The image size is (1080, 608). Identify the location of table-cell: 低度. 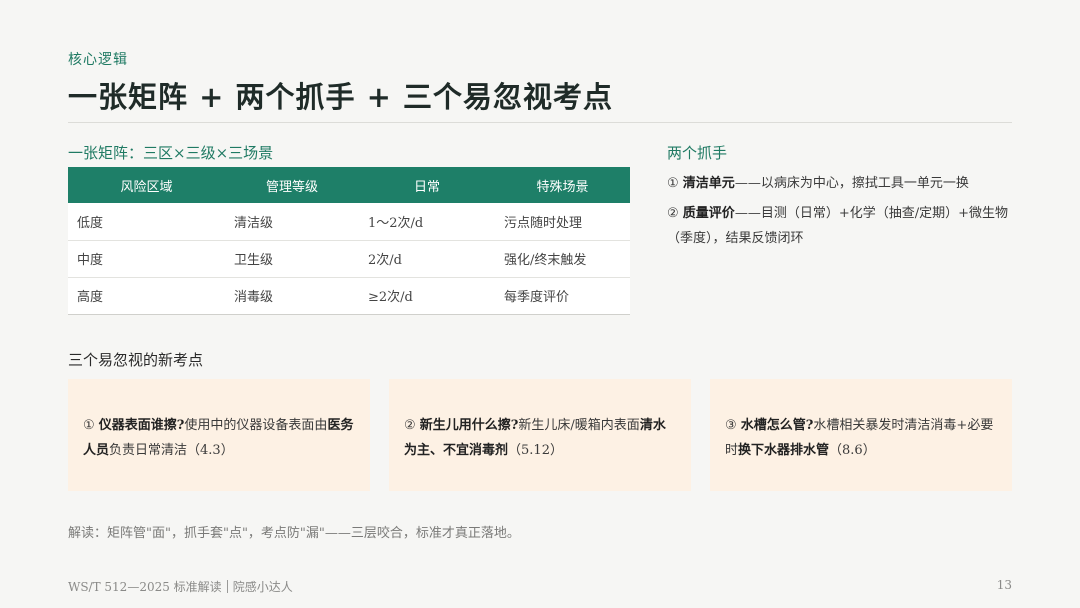
(90, 223).